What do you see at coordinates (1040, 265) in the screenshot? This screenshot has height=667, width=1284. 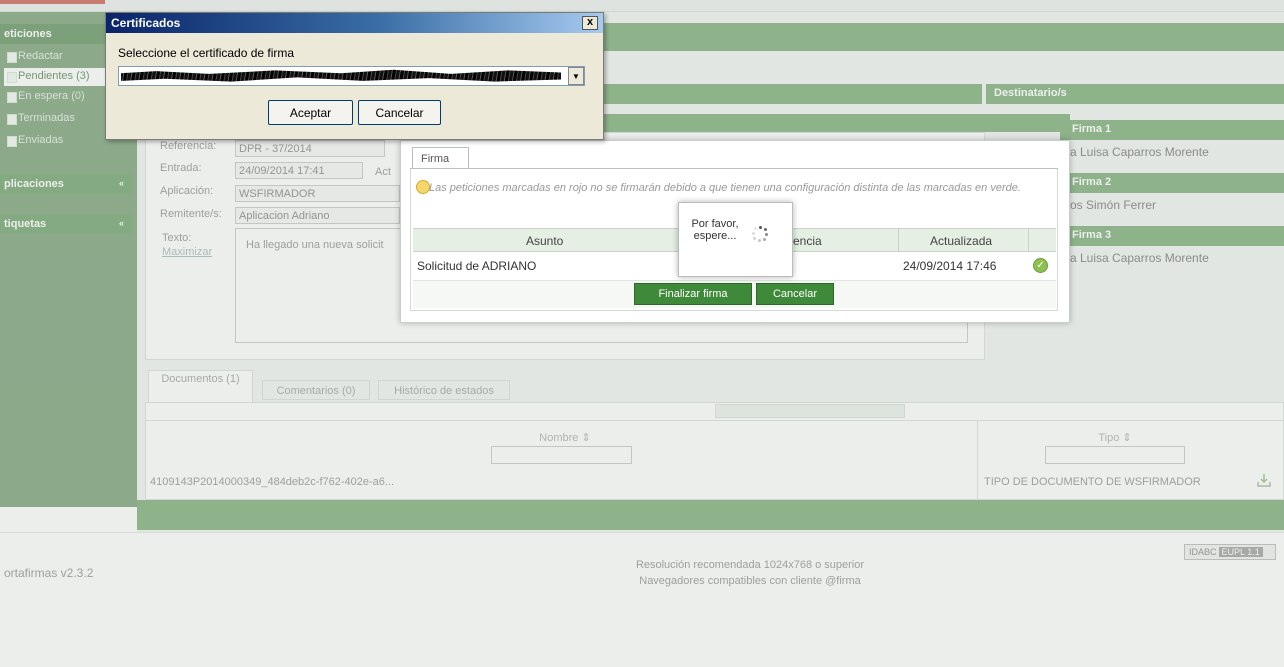 I see `check-ok-icon: ✓` at bounding box center [1040, 265].